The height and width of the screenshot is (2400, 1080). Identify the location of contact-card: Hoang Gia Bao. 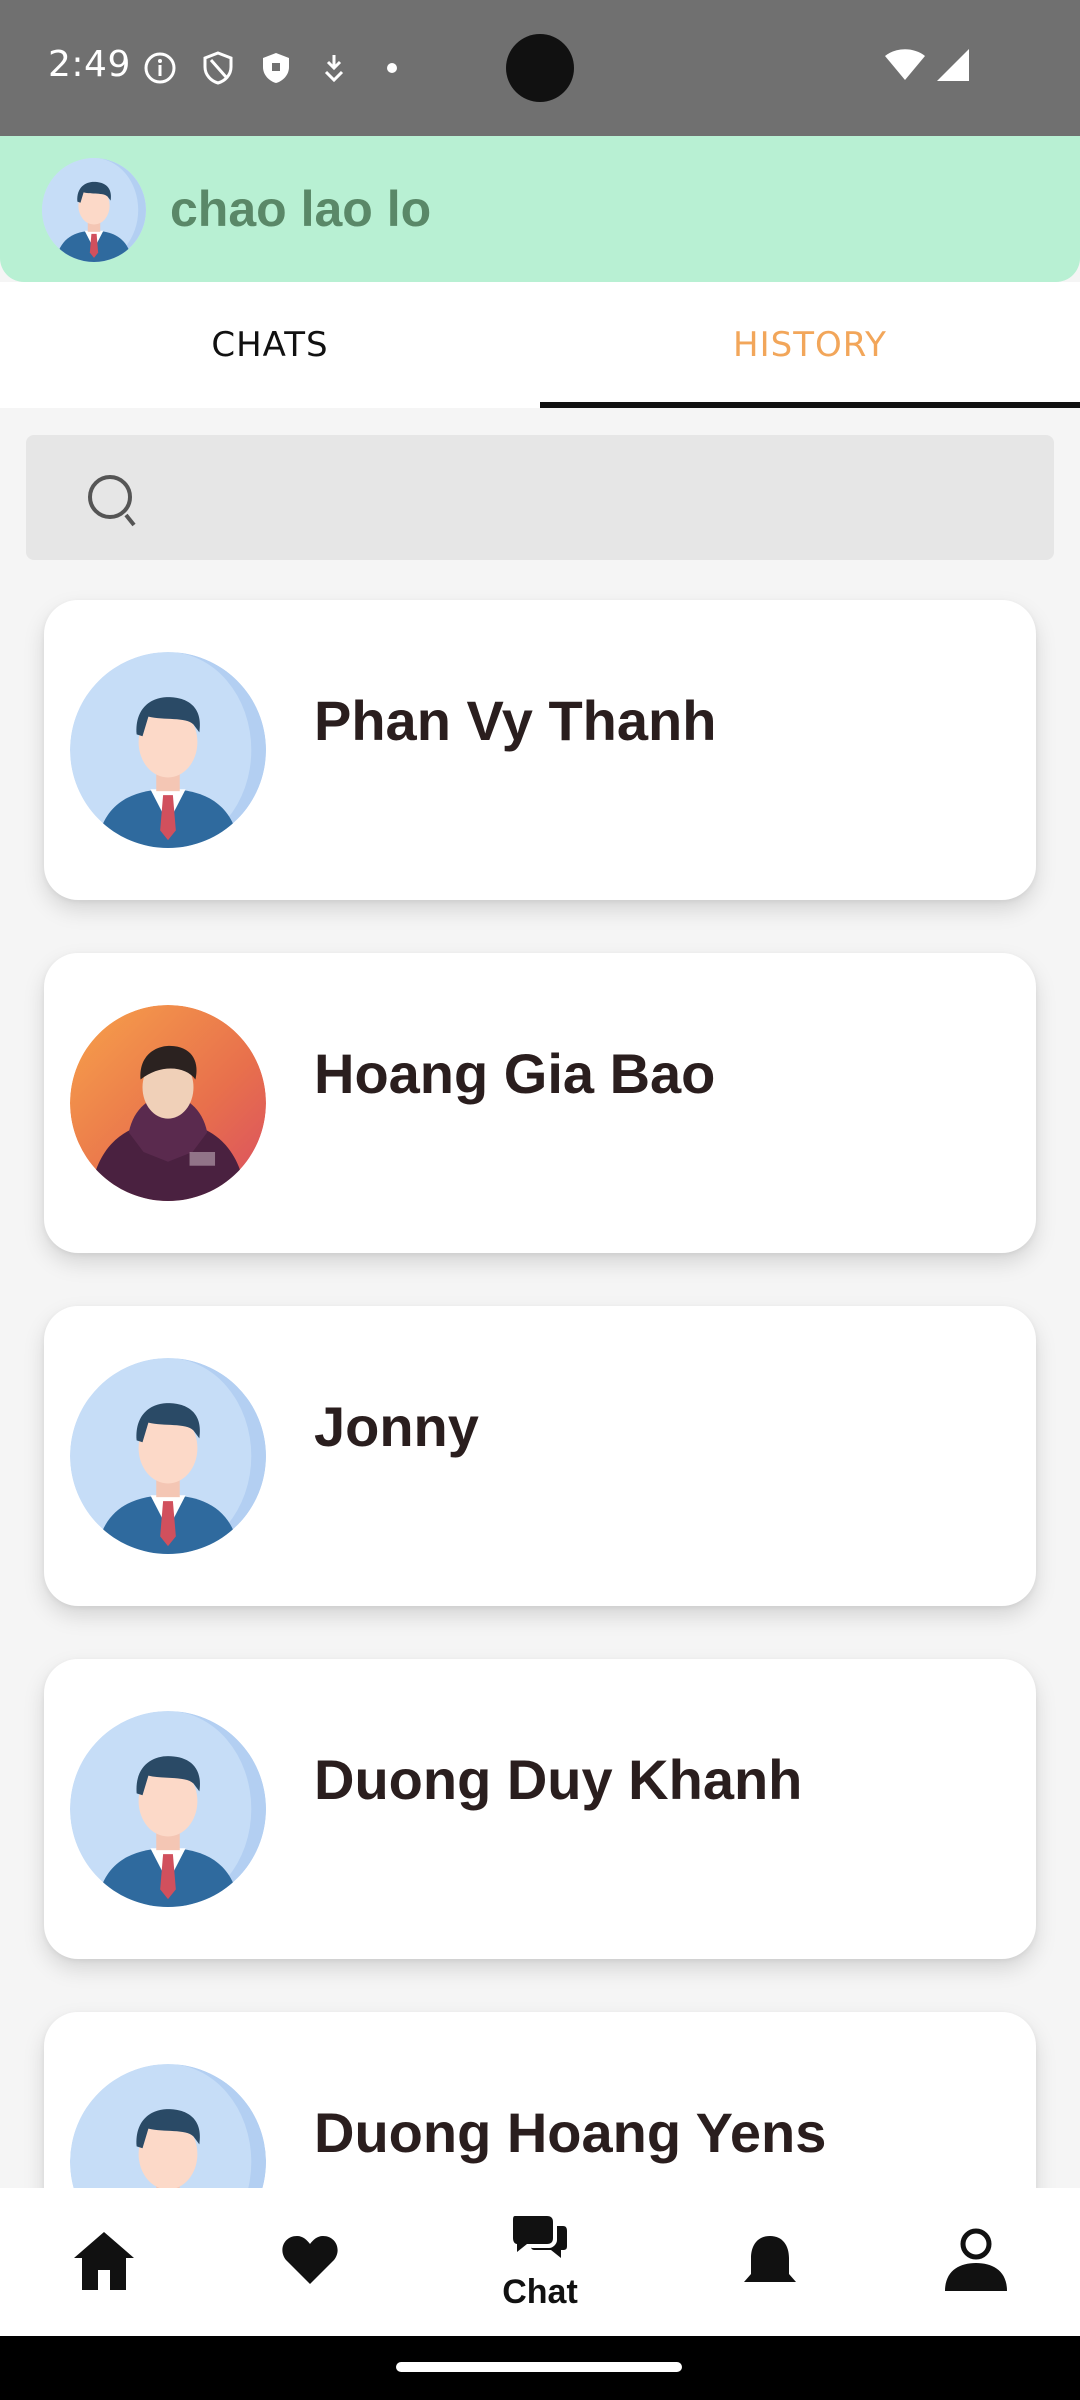
(540, 1103).